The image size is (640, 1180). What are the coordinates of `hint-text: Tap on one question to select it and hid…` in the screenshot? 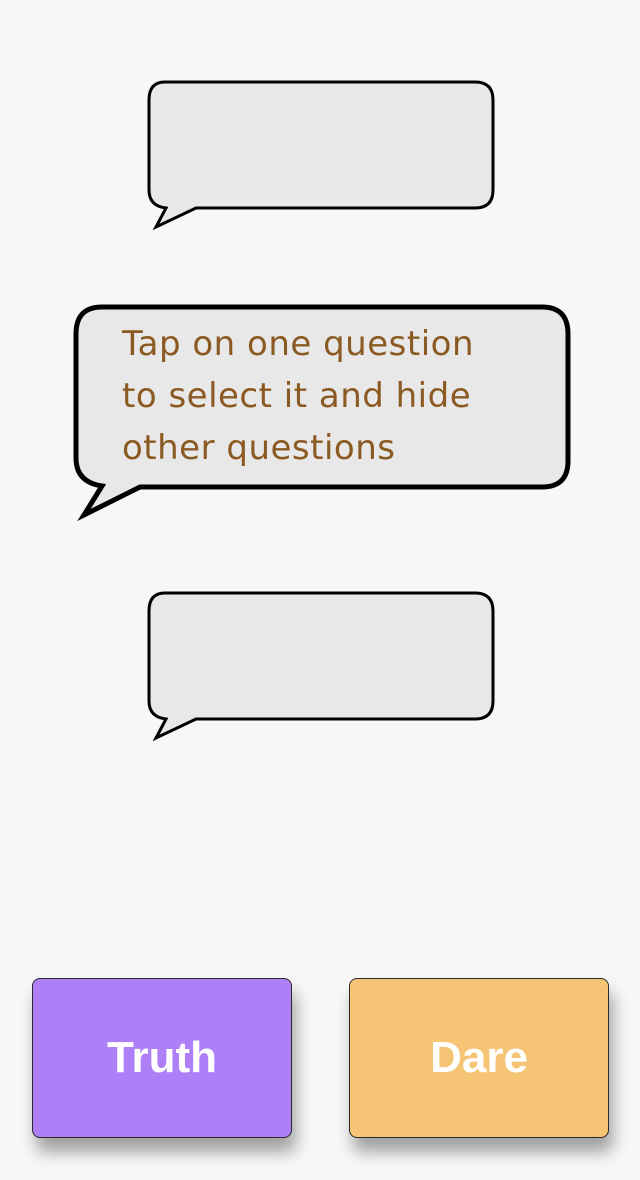 It's located at (298, 396).